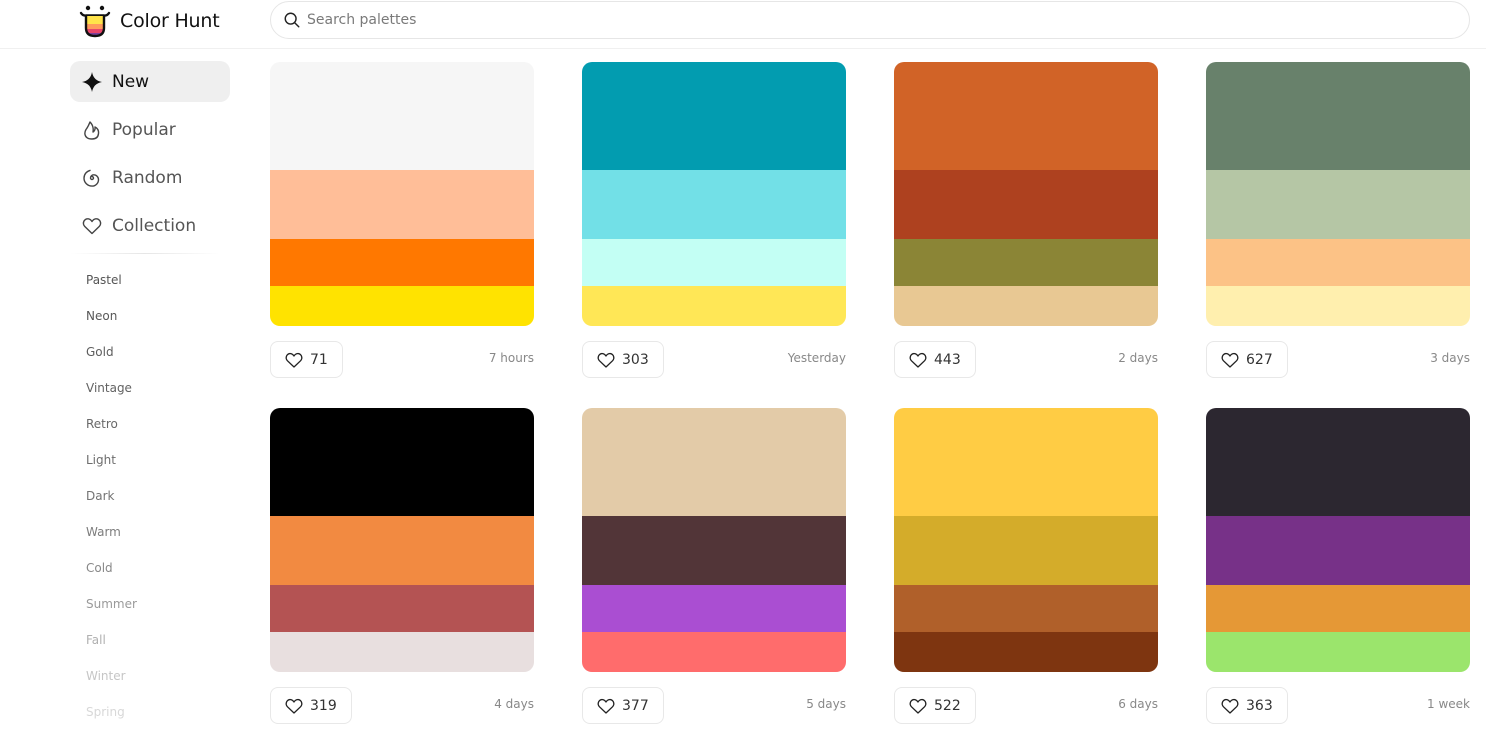 The height and width of the screenshot is (736, 1486). I want to click on like-button: 522, so click(935, 705).